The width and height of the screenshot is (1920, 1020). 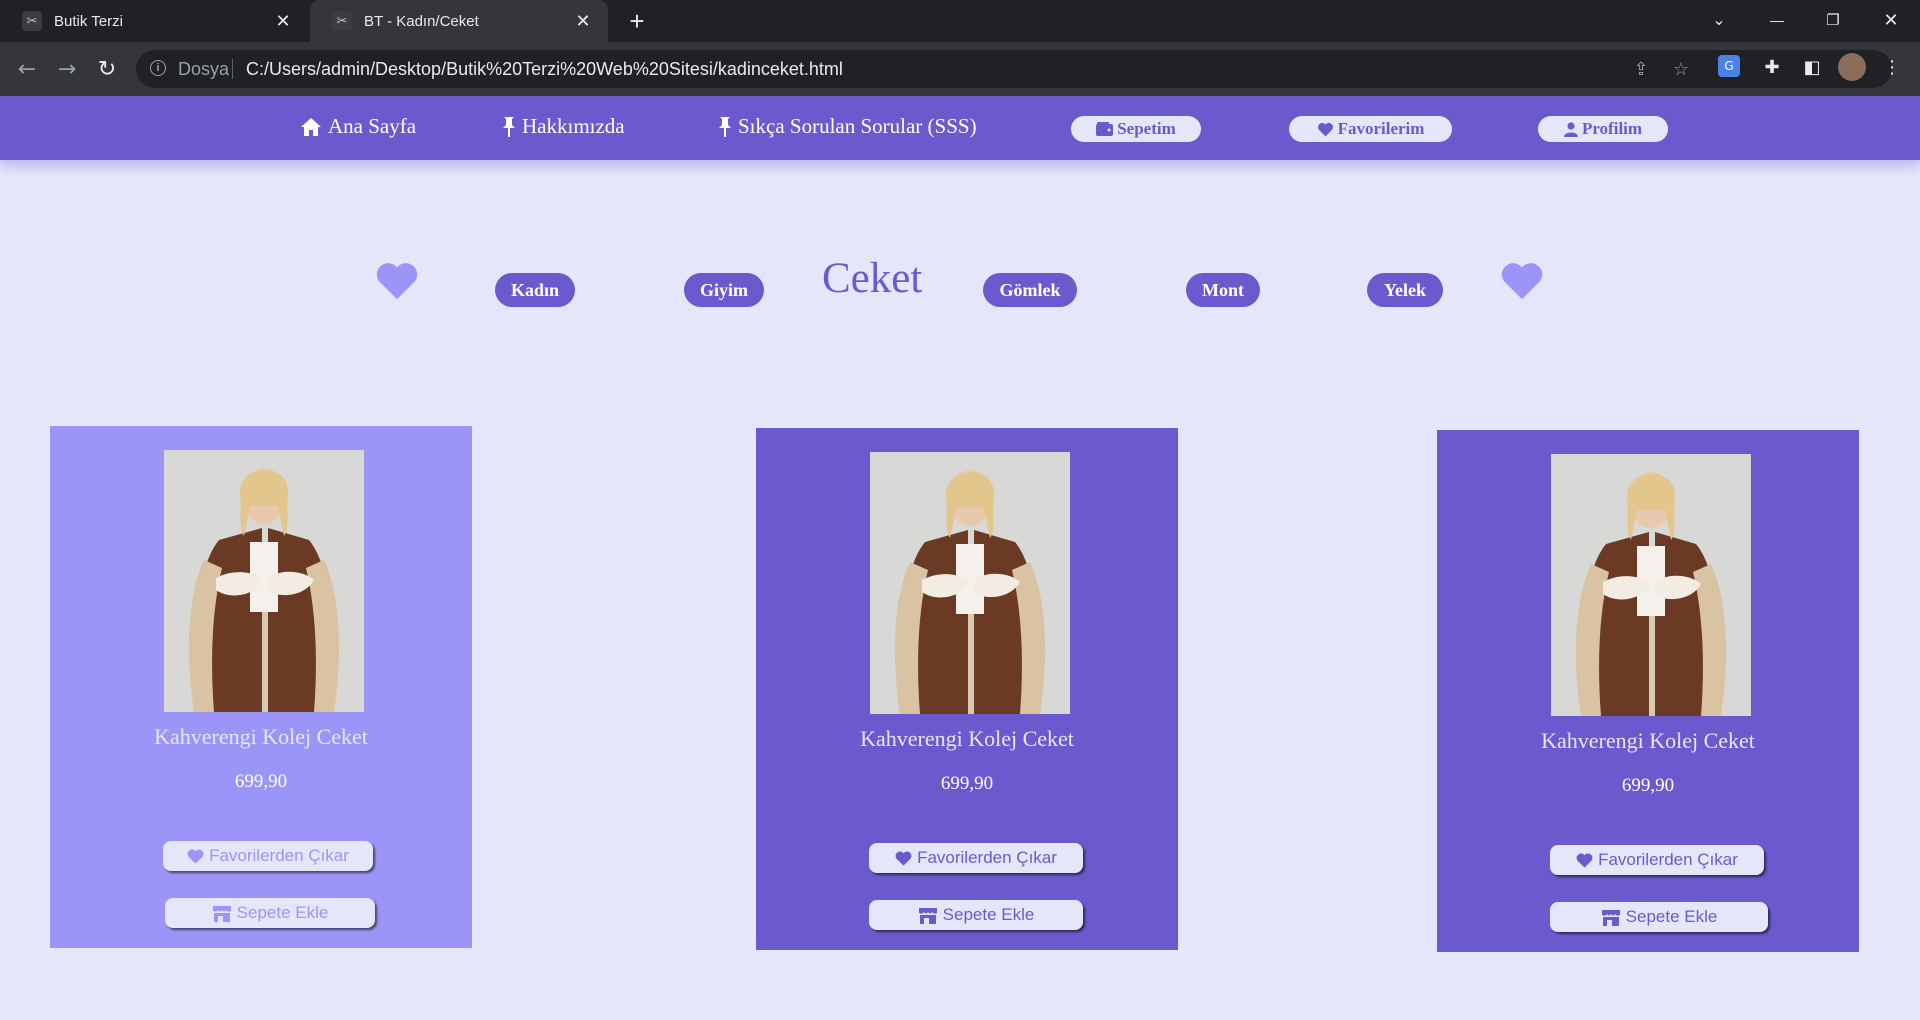 What do you see at coordinates (1223, 290) in the screenshot?
I see `category-pill: Mont` at bounding box center [1223, 290].